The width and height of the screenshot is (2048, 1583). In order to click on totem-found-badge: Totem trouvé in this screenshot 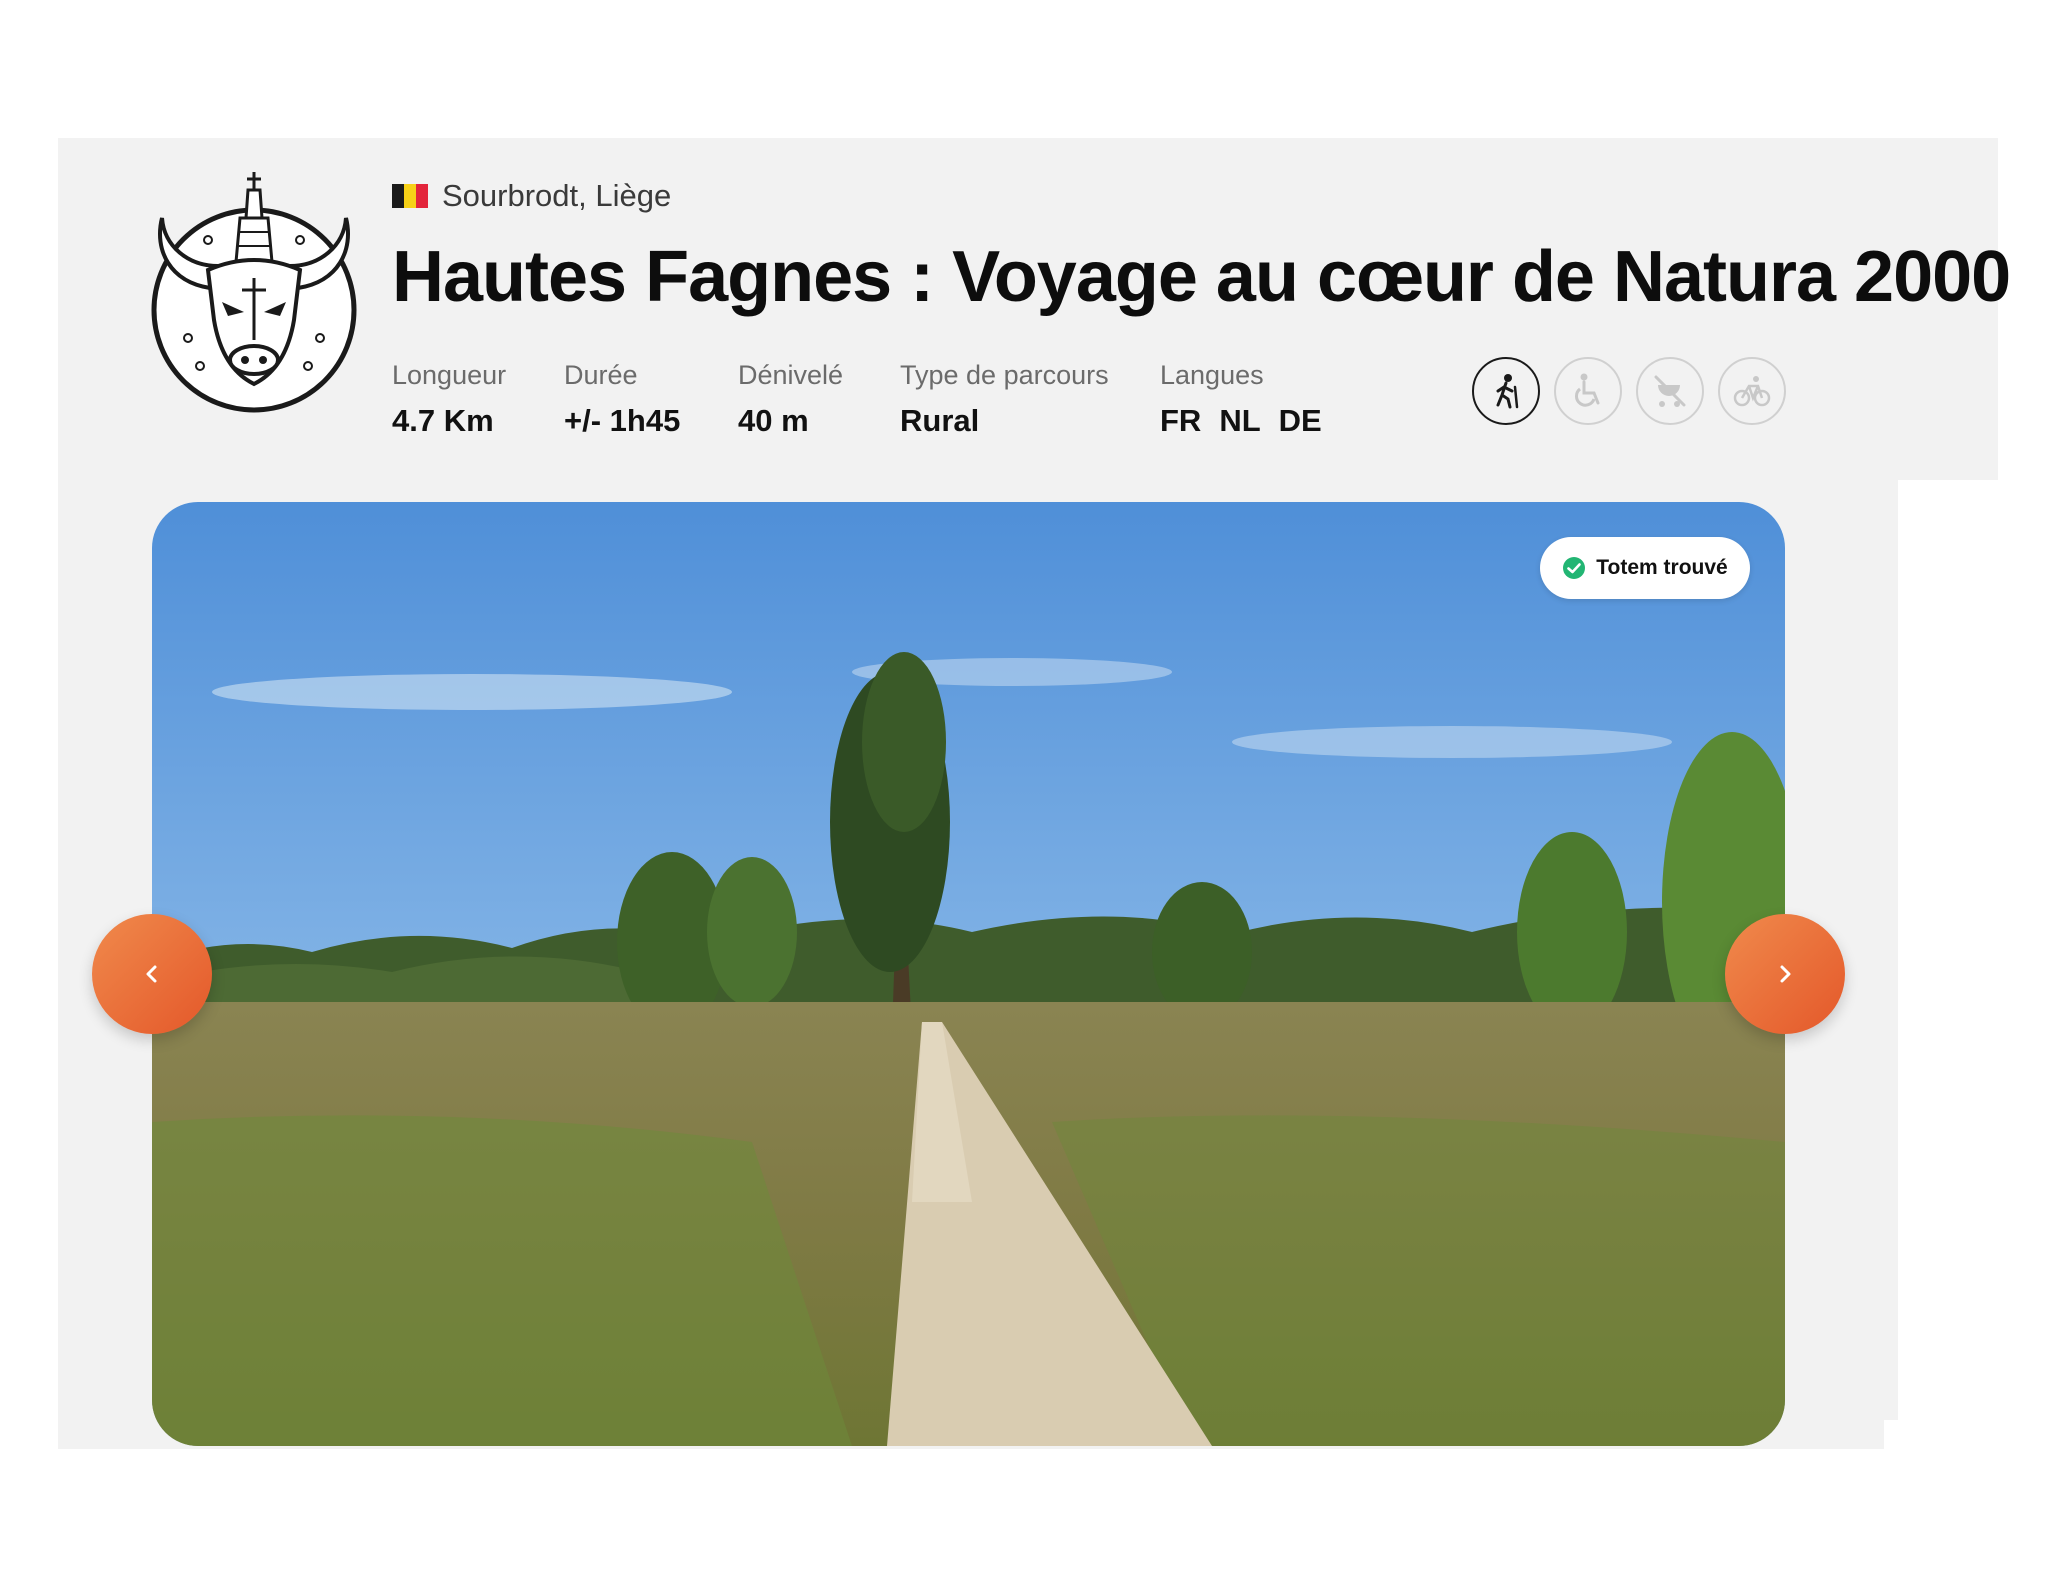, I will do `click(1645, 568)`.